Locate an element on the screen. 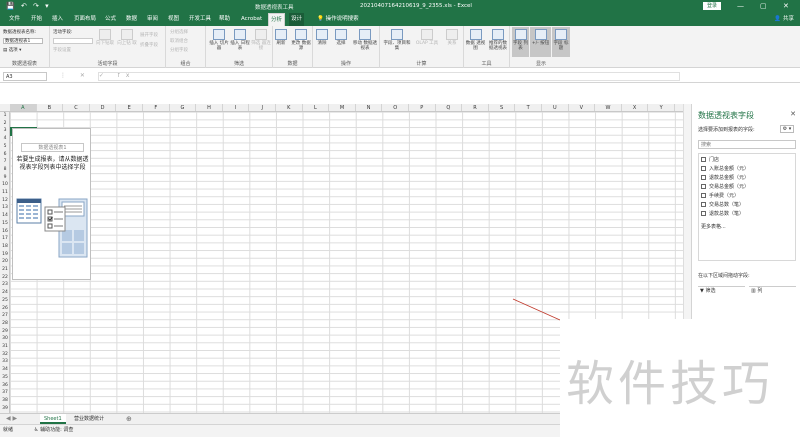 The height and width of the screenshot is (437, 800). tab-help: 帮助 is located at coordinates (224, 19).